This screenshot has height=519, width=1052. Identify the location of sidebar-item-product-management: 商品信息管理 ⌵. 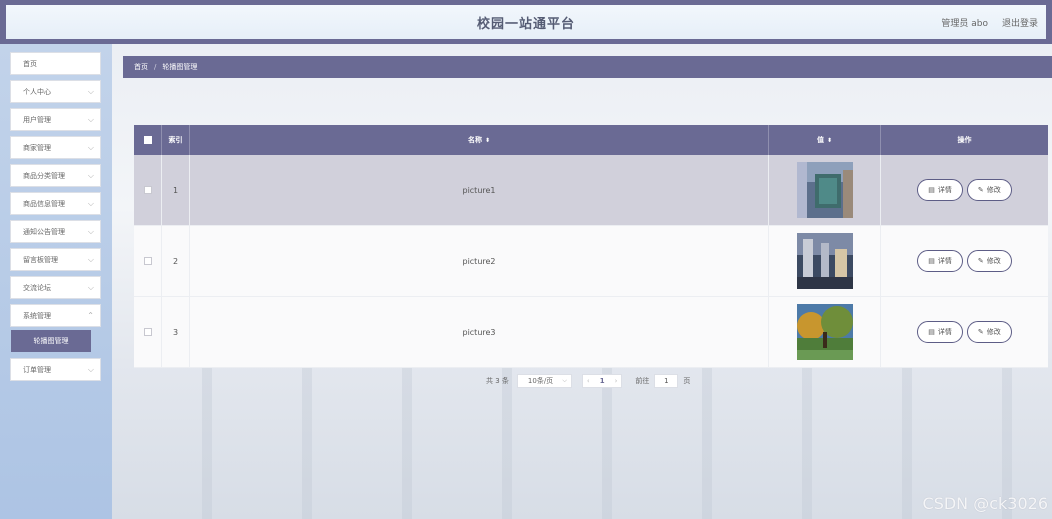
(55, 203).